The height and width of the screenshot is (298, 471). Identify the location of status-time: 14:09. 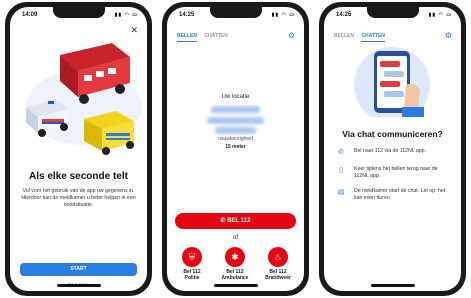
(30, 15).